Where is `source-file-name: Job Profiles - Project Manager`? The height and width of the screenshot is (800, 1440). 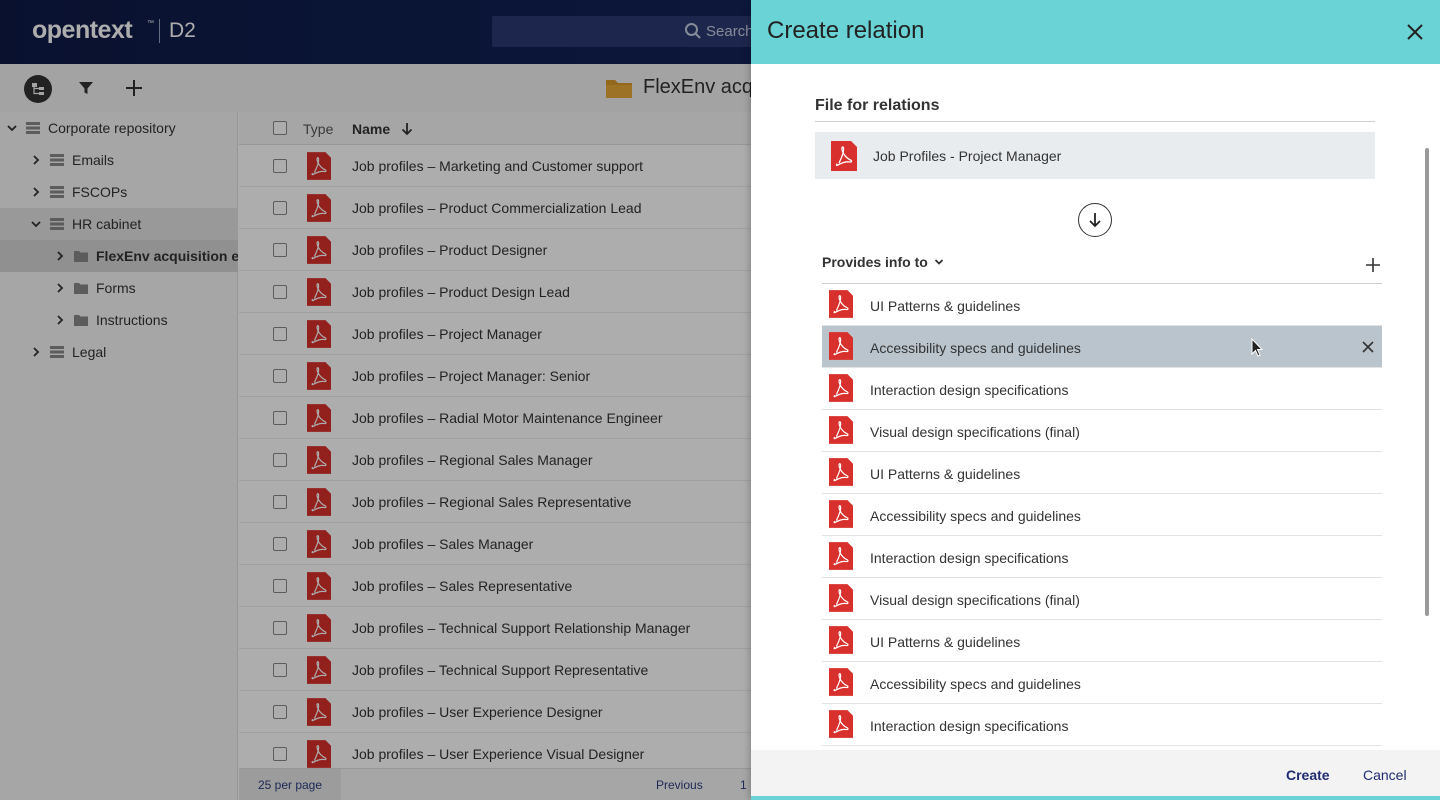
source-file-name: Job Profiles - Project Manager is located at coordinates (967, 156).